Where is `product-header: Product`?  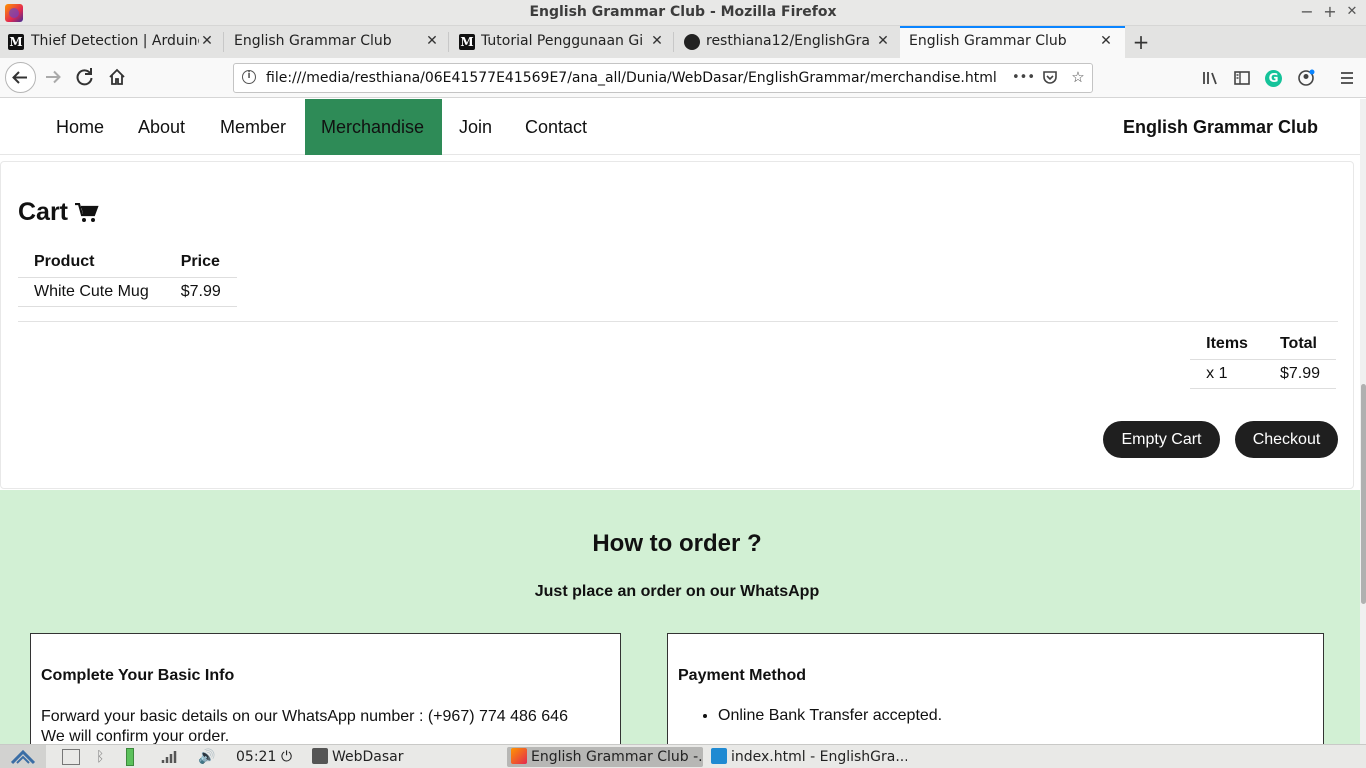 product-header: Product is located at coordinates (91, 262).